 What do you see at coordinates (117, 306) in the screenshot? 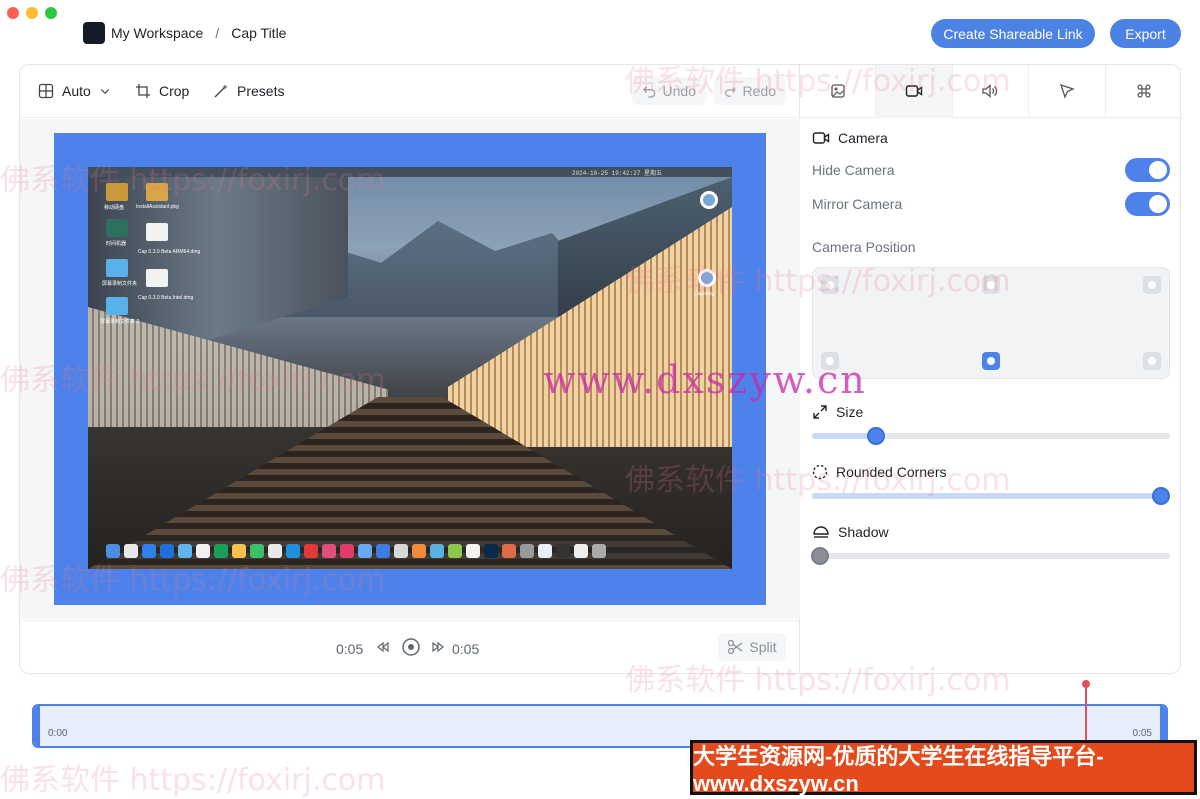
I see `folder-icon` at bounding box center [117, 306].